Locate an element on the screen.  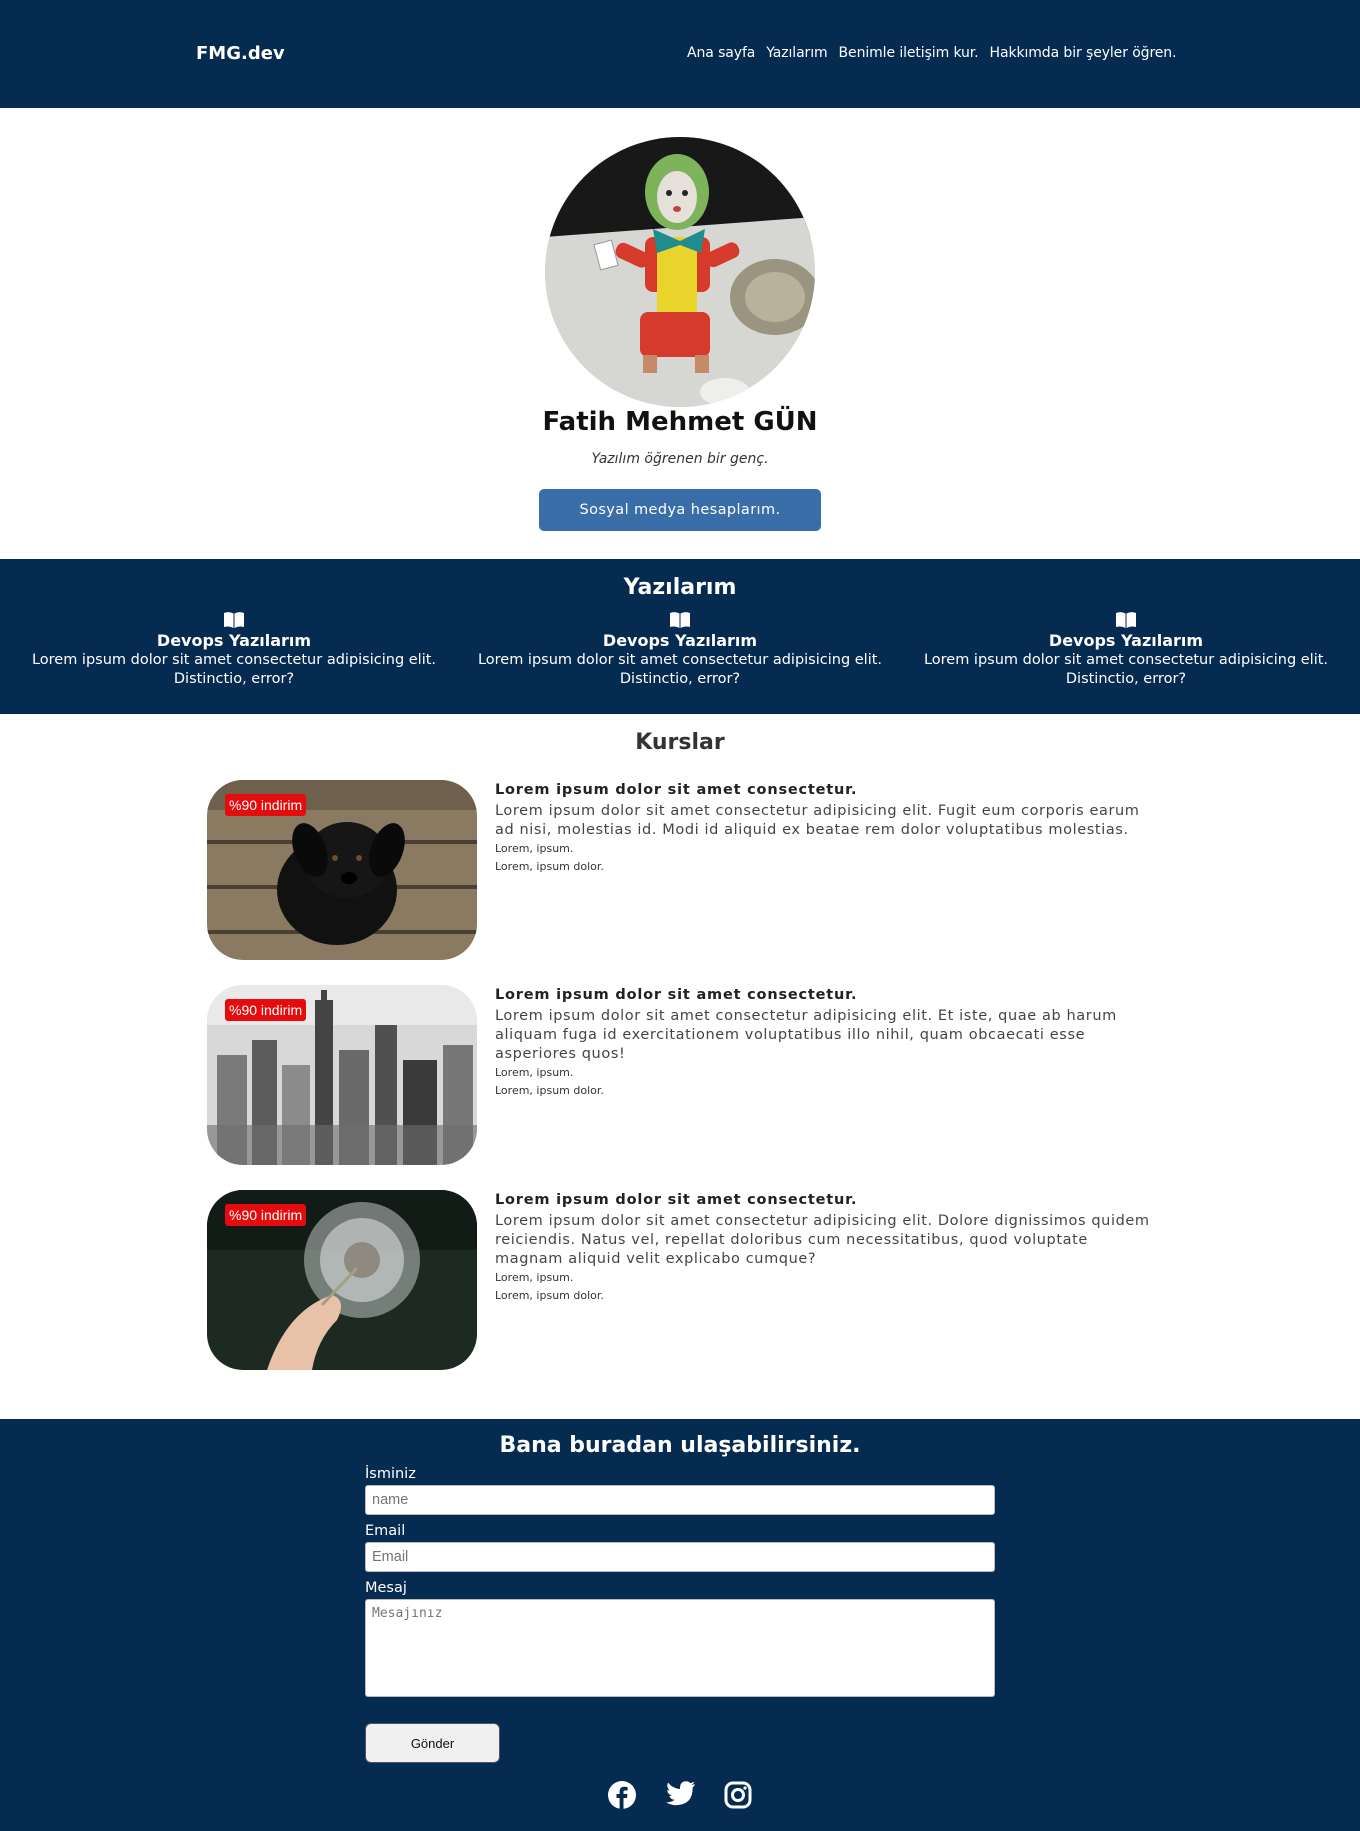
course-image-dandelion: %90 indirim is located at coordinates (342, 1280).